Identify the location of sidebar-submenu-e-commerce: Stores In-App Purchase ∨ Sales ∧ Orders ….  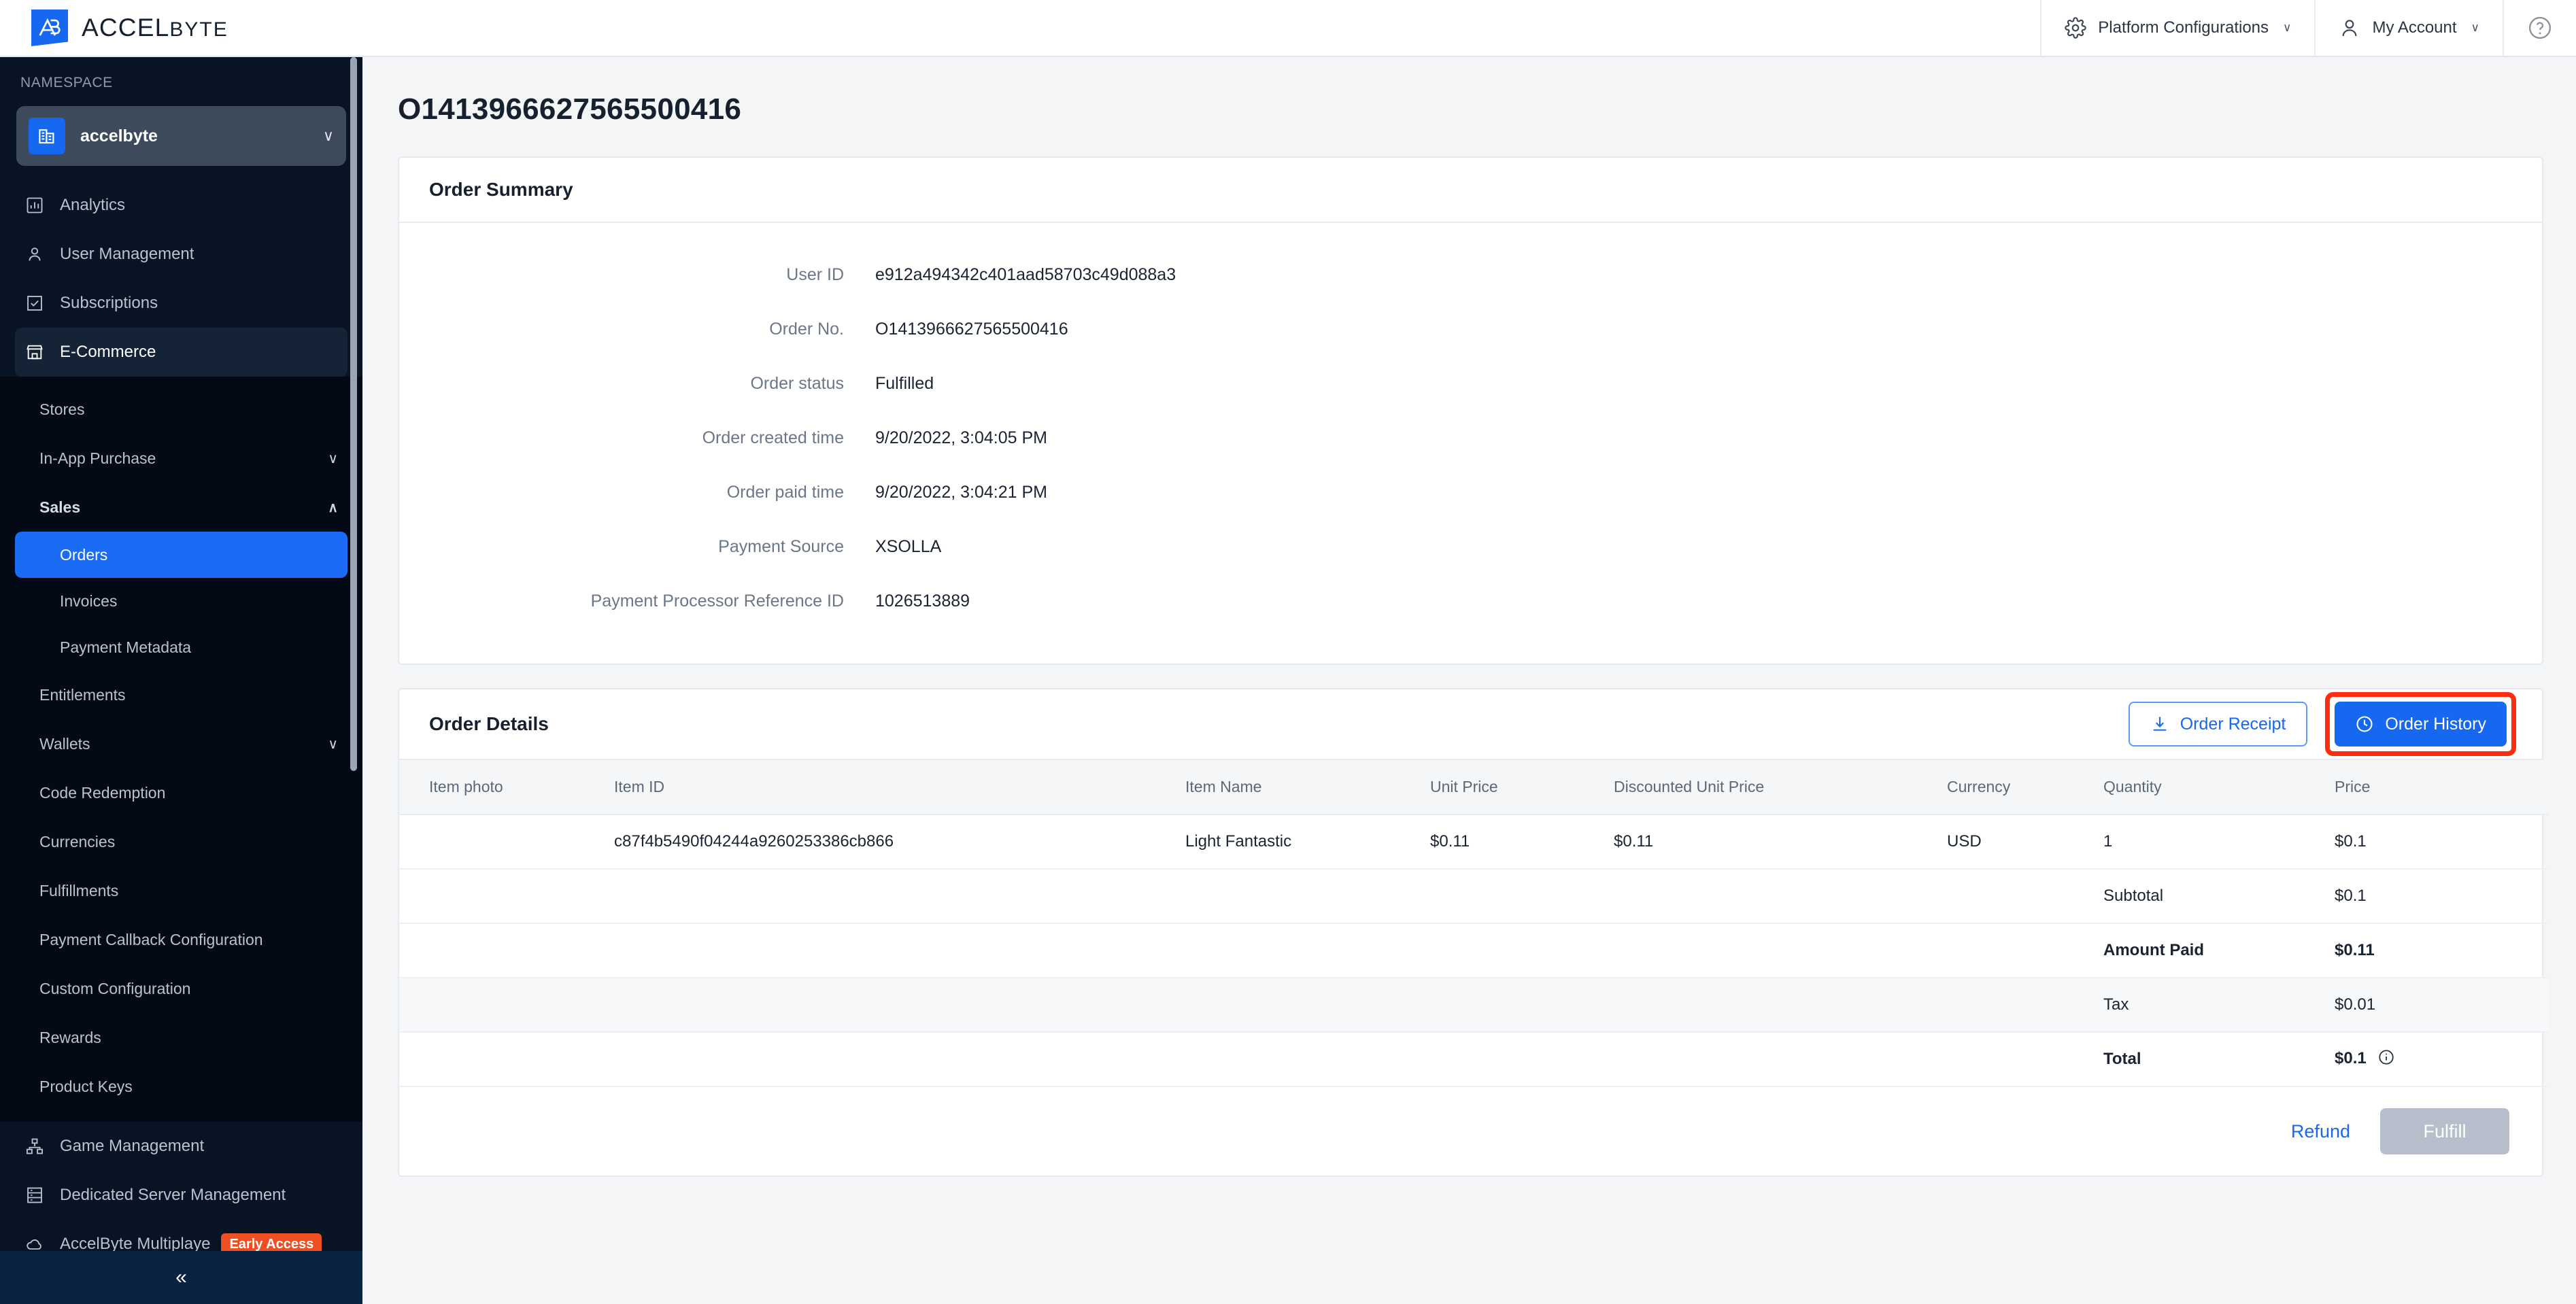
(181, 749).